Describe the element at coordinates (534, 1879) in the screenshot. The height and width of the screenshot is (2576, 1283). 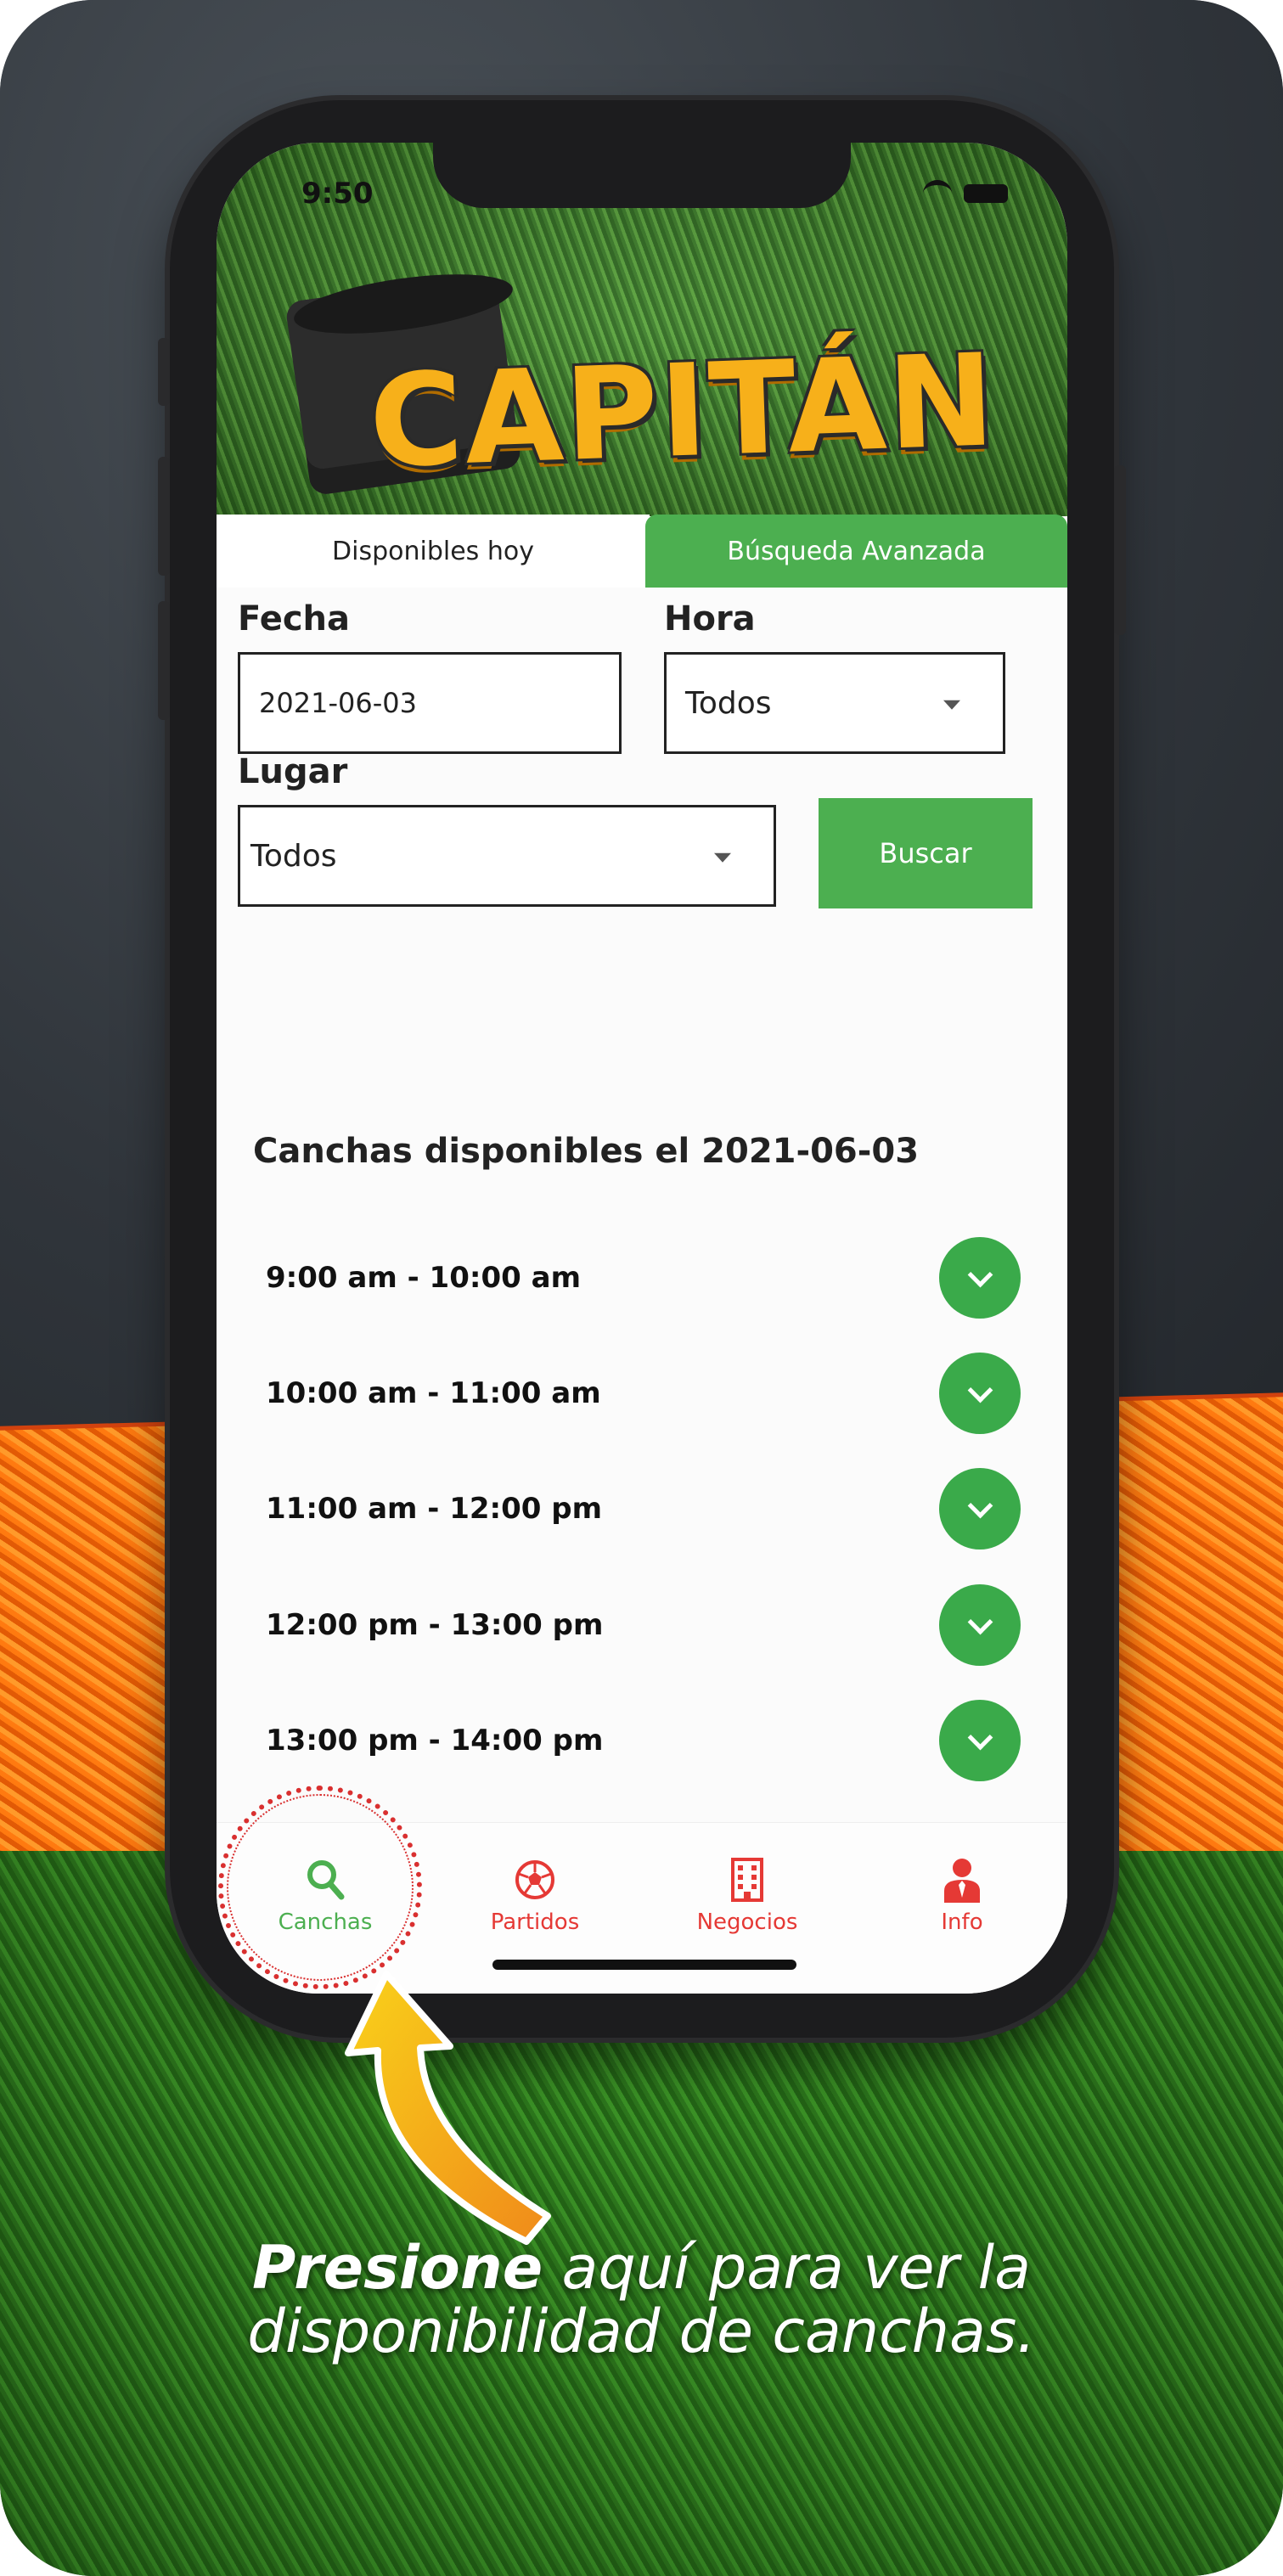
I see `soccer-ball-icon` at that location.